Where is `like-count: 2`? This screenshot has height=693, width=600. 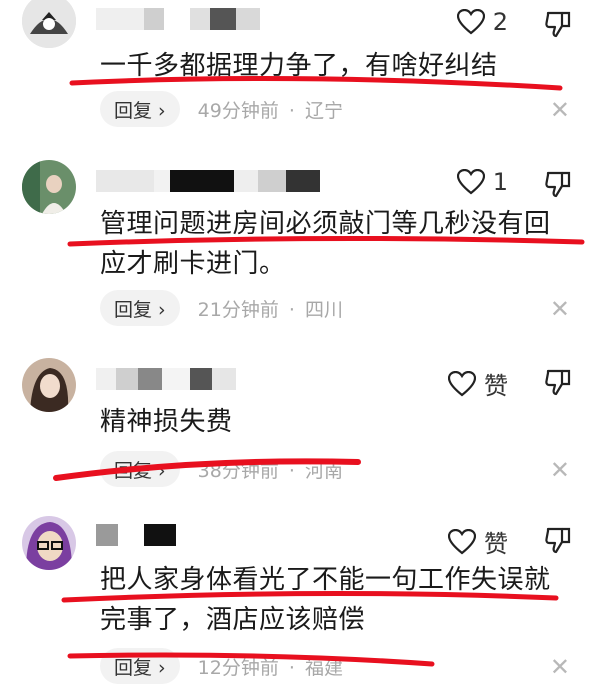
like-count: 2 is located at coordinates (500, 22).